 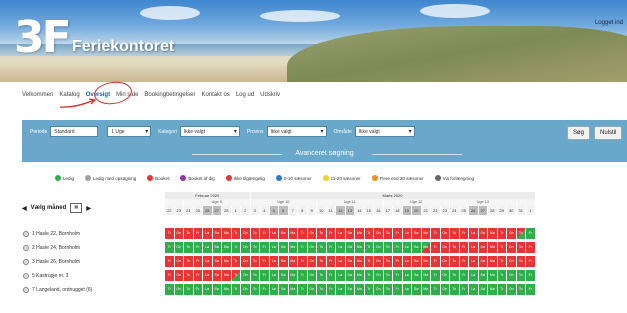 What do you see at coordinates (82, 261) in the screenshot?
I see `unit-label: 3 Hasle 26, Bornholm` at bounding box center [82, 261].